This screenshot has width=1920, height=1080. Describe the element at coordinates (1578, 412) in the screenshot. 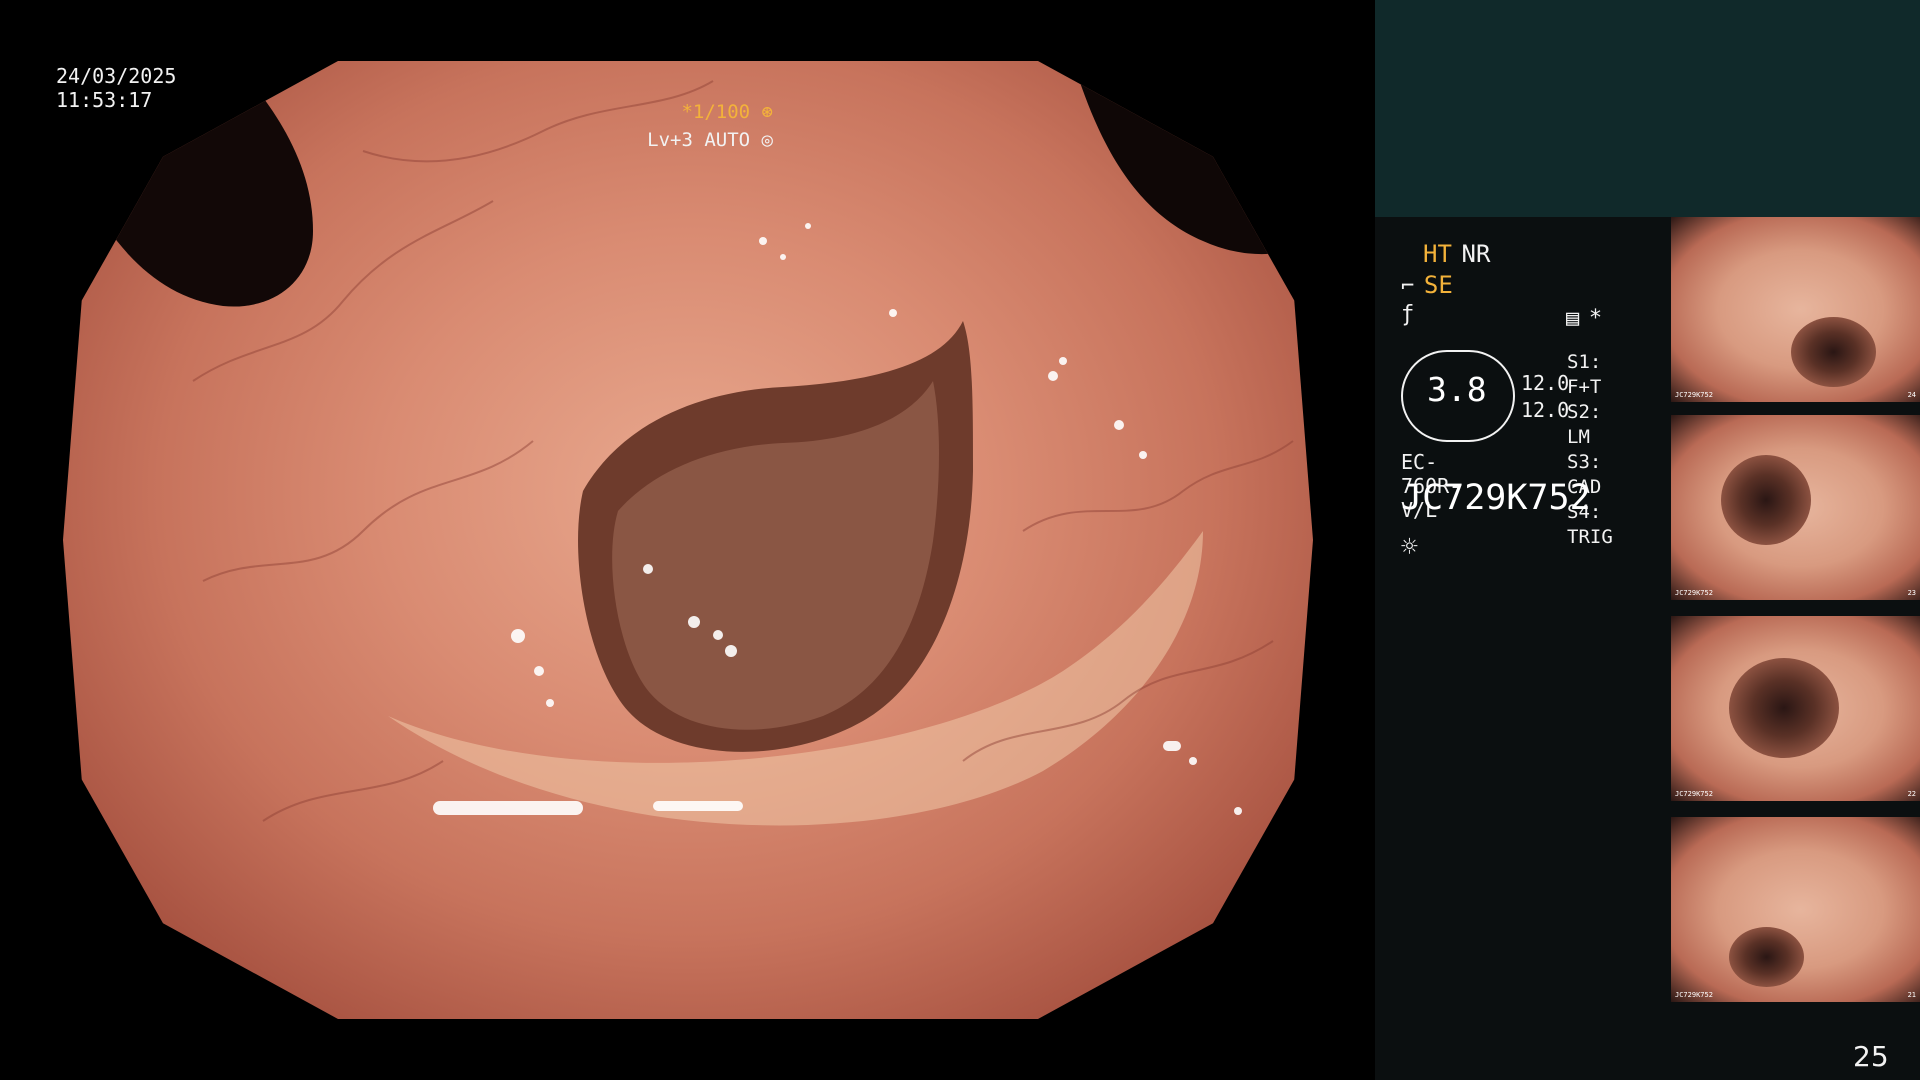

I see `switch-key: S2` at that location.